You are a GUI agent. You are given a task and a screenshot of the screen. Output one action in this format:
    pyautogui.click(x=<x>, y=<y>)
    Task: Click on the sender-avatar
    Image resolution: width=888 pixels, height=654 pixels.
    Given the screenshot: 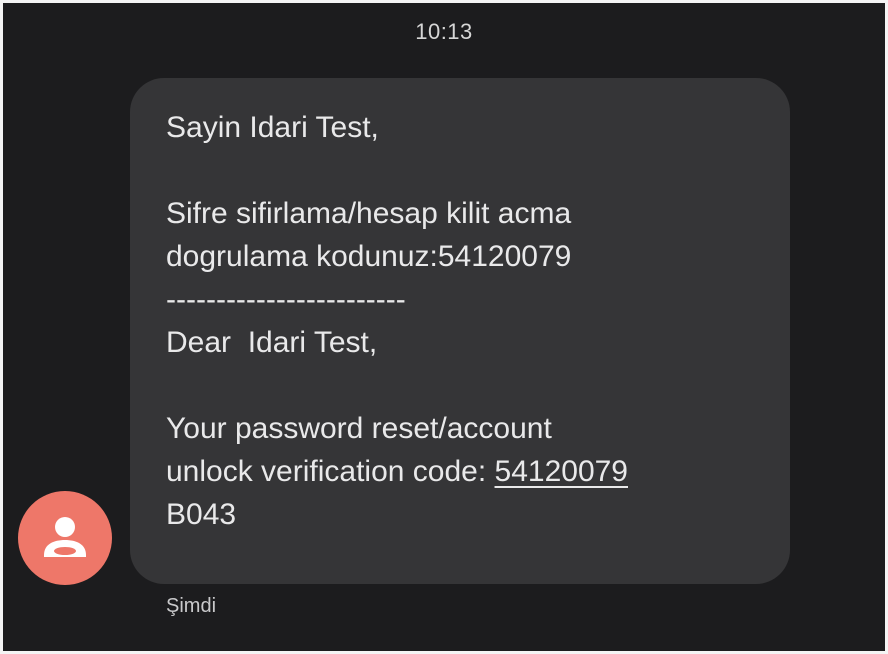 What is the action you would take?
    pyautogui.click(x=65, y=538)
    